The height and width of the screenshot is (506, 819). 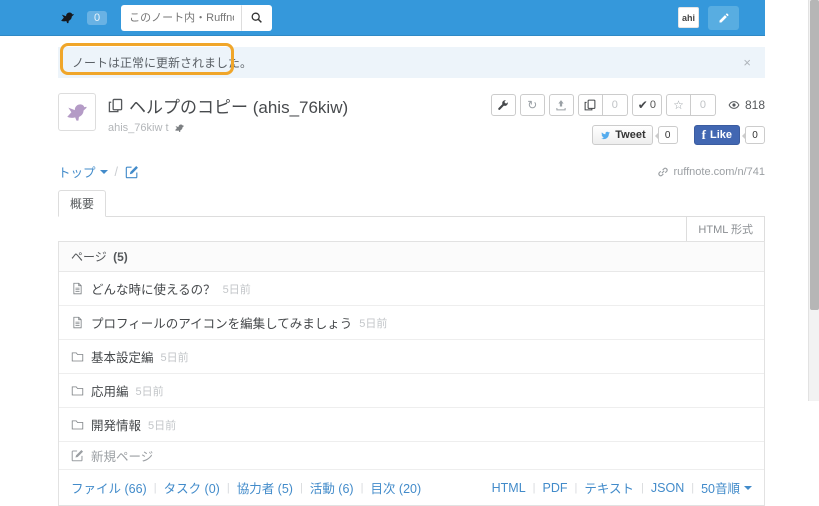 I want to click on star-icon: ☆, so click(x=678, y=105).